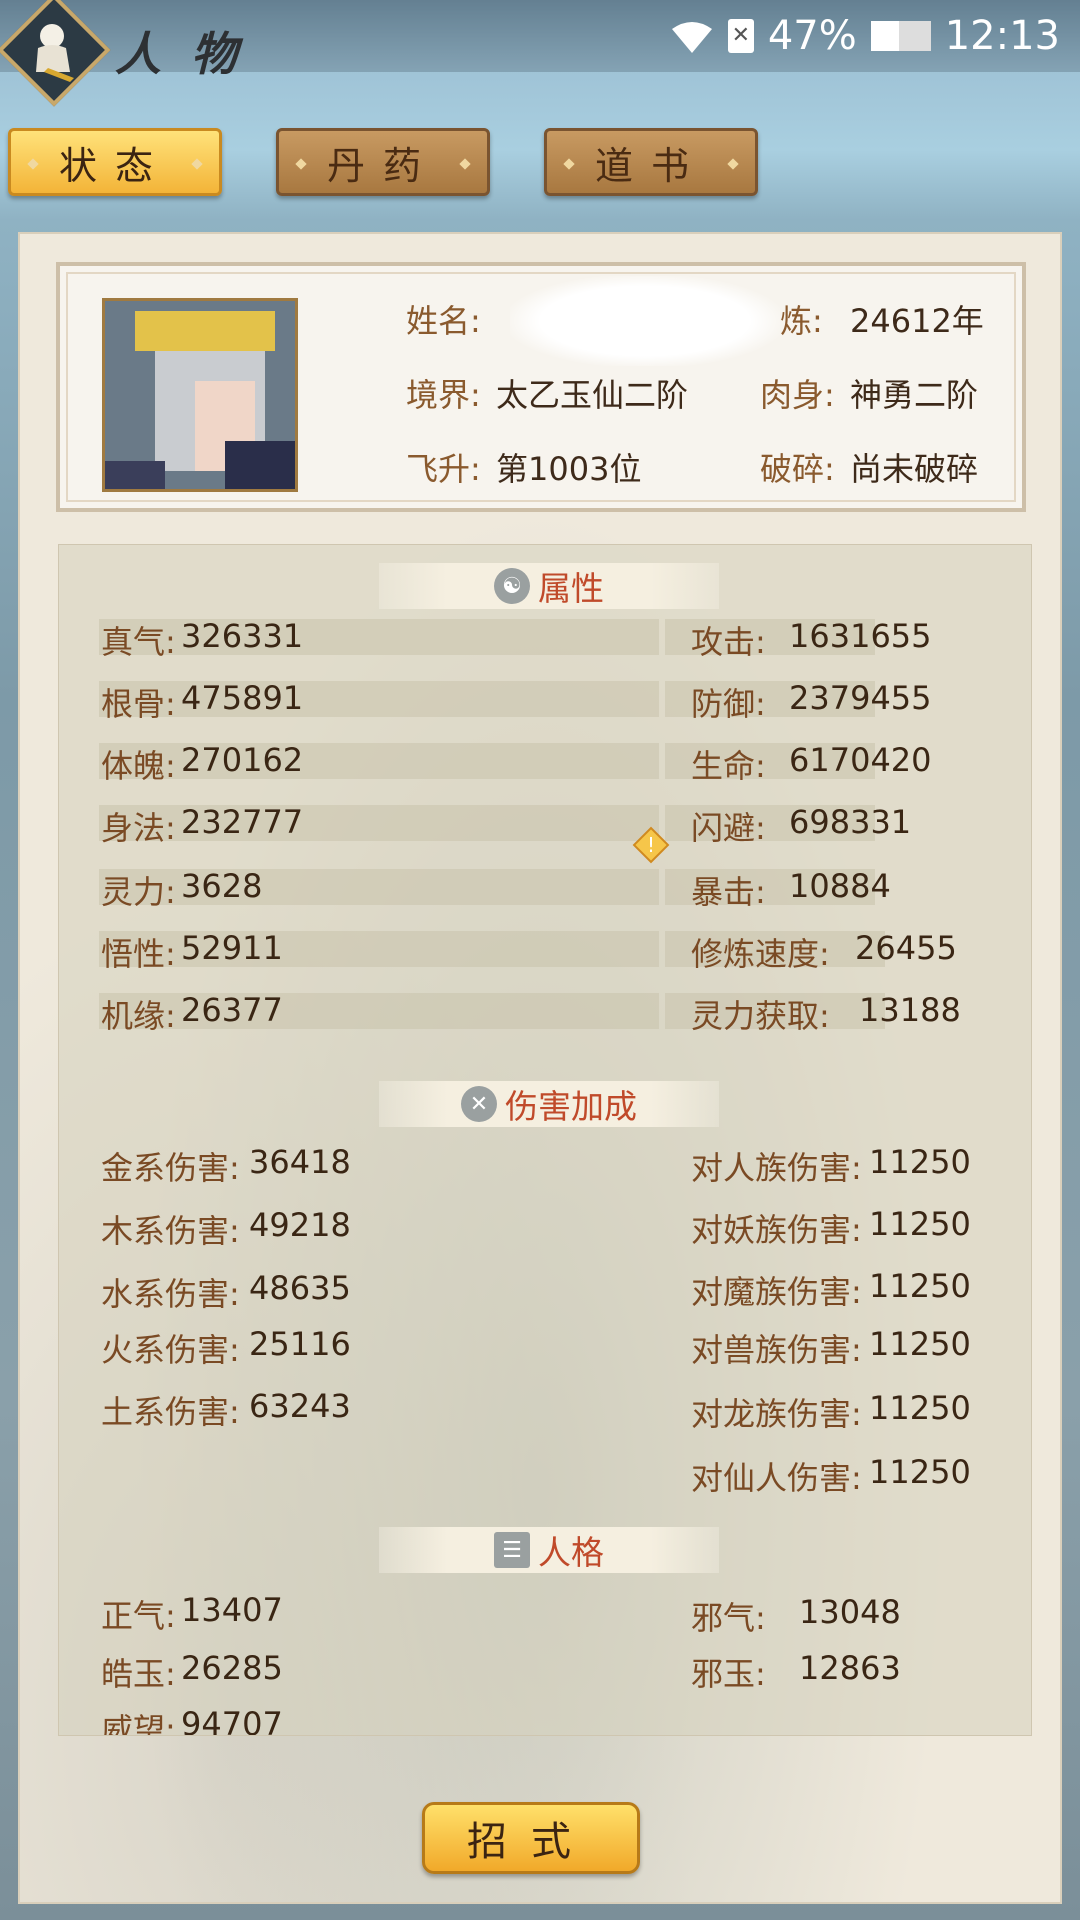  What do you see at coordinates (242, 636) in the screenshot?
I see `stat-value: 326331` at bounding box center [242, 636].